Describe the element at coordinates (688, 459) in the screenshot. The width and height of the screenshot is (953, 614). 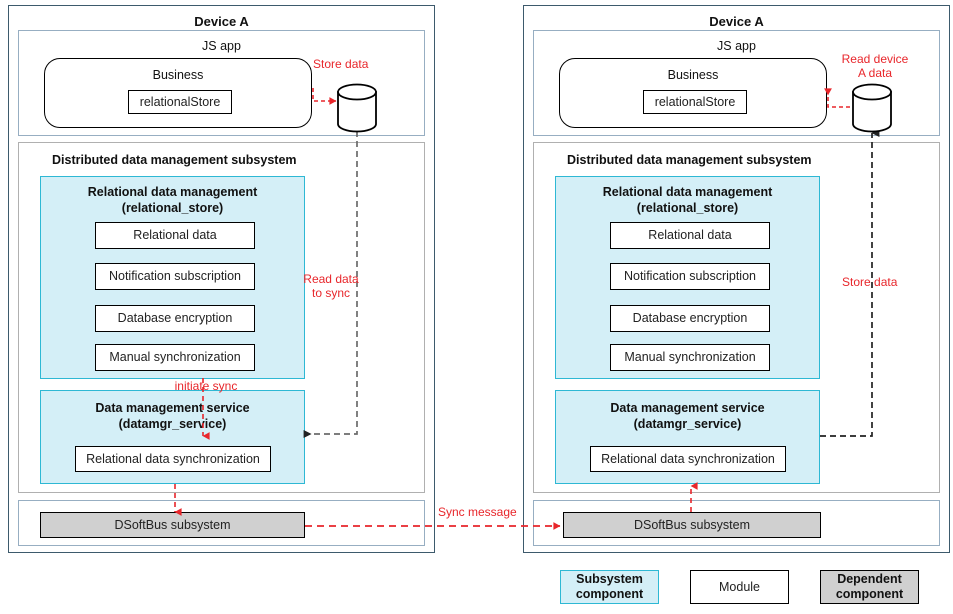
I see `module-relational-data-synchronization-right: Relational data synchronization` at that location.